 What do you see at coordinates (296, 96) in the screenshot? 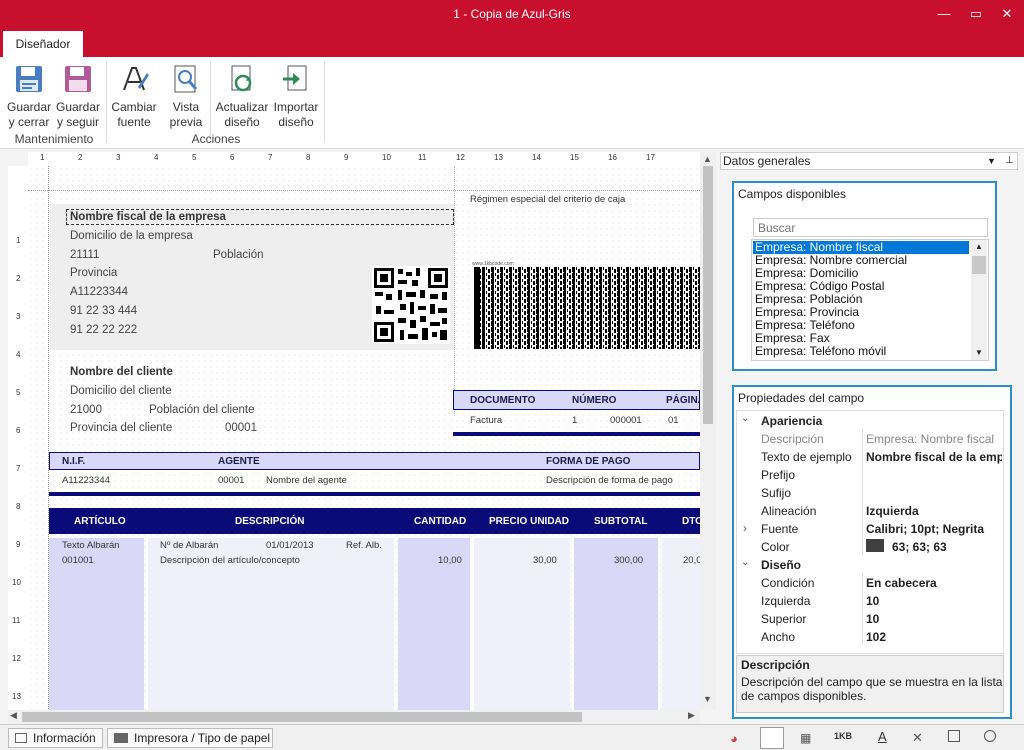
I see `importar-diseno-button: Importar diseño` at bounding box center [296, 96].